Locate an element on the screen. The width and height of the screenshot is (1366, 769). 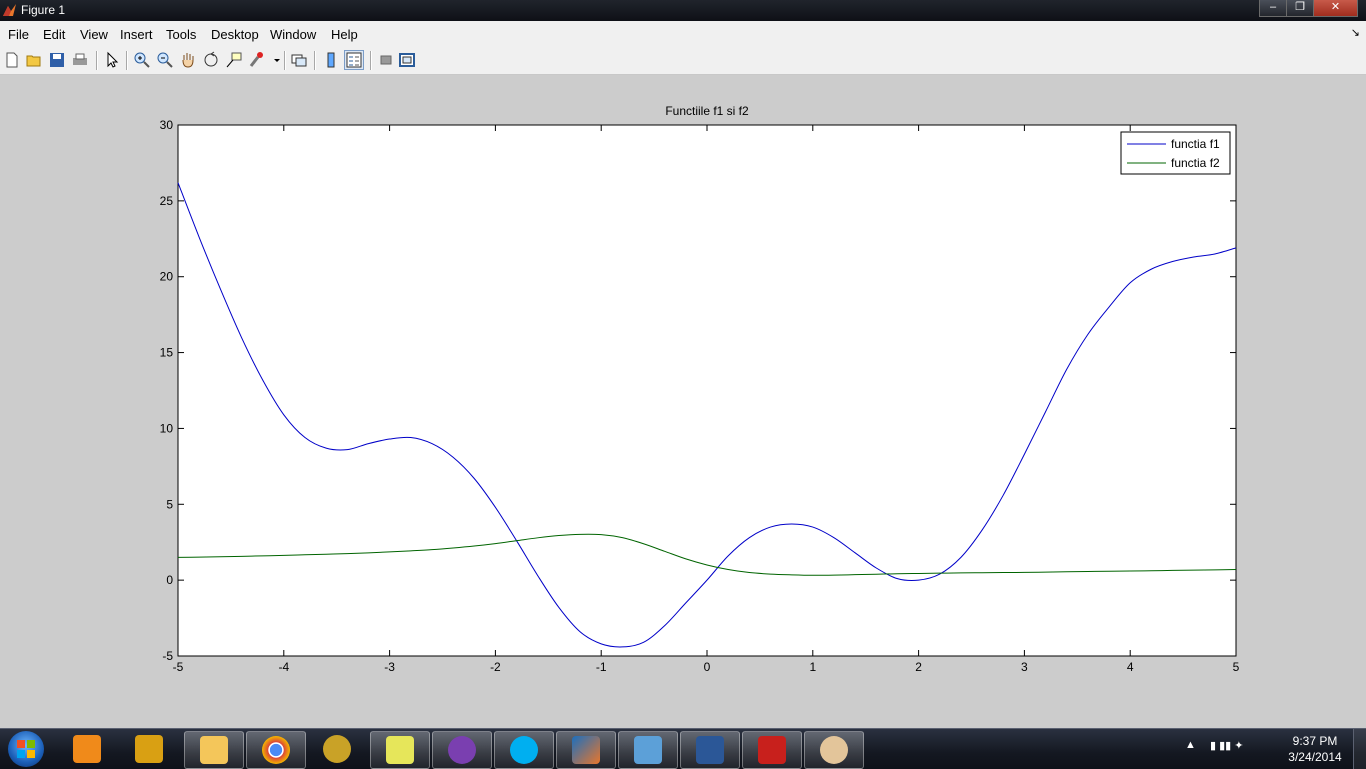
y-tick-label: 20 is located at coordinates (167, 277).